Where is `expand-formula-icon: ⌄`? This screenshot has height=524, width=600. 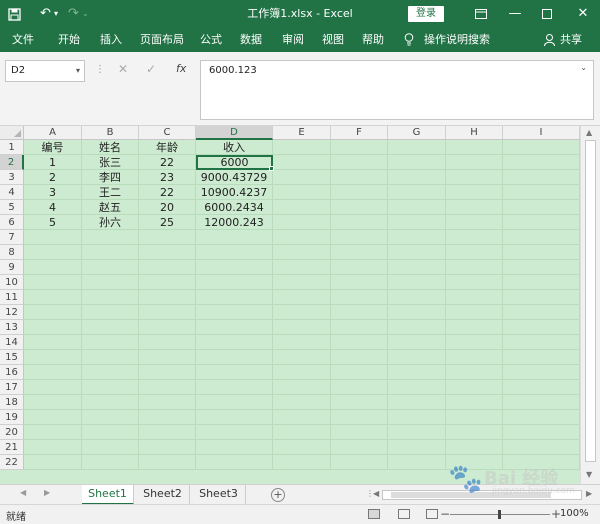
expand-formula-icon: ⌄ is located at coordinates (583, 67).